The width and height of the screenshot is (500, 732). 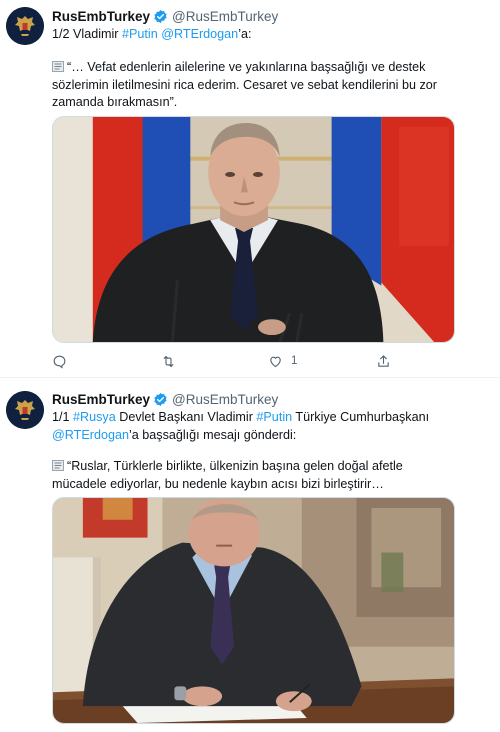 I want to click on share-icon, so click(x=383, y=360).